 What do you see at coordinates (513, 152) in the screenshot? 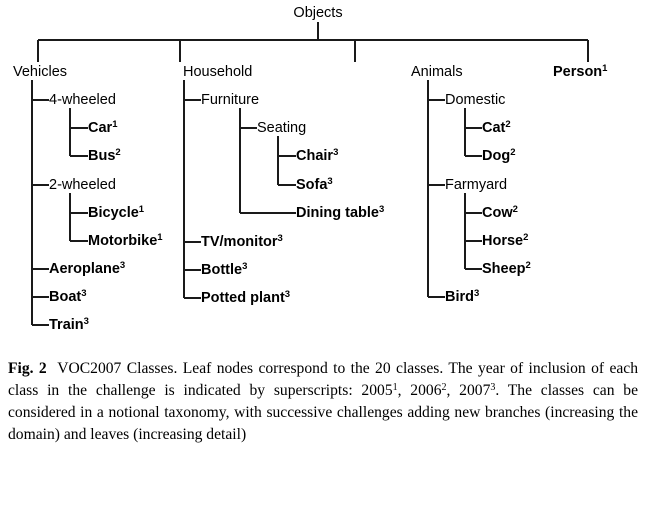
I see `node-dog-year-superscript: 2` at bounding box center [513, 152].